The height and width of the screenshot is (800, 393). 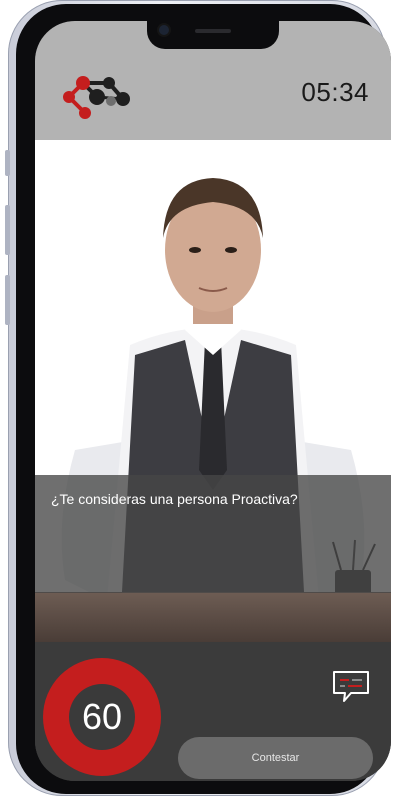 I want to click on mute-switch, so click(x=7, y=163).